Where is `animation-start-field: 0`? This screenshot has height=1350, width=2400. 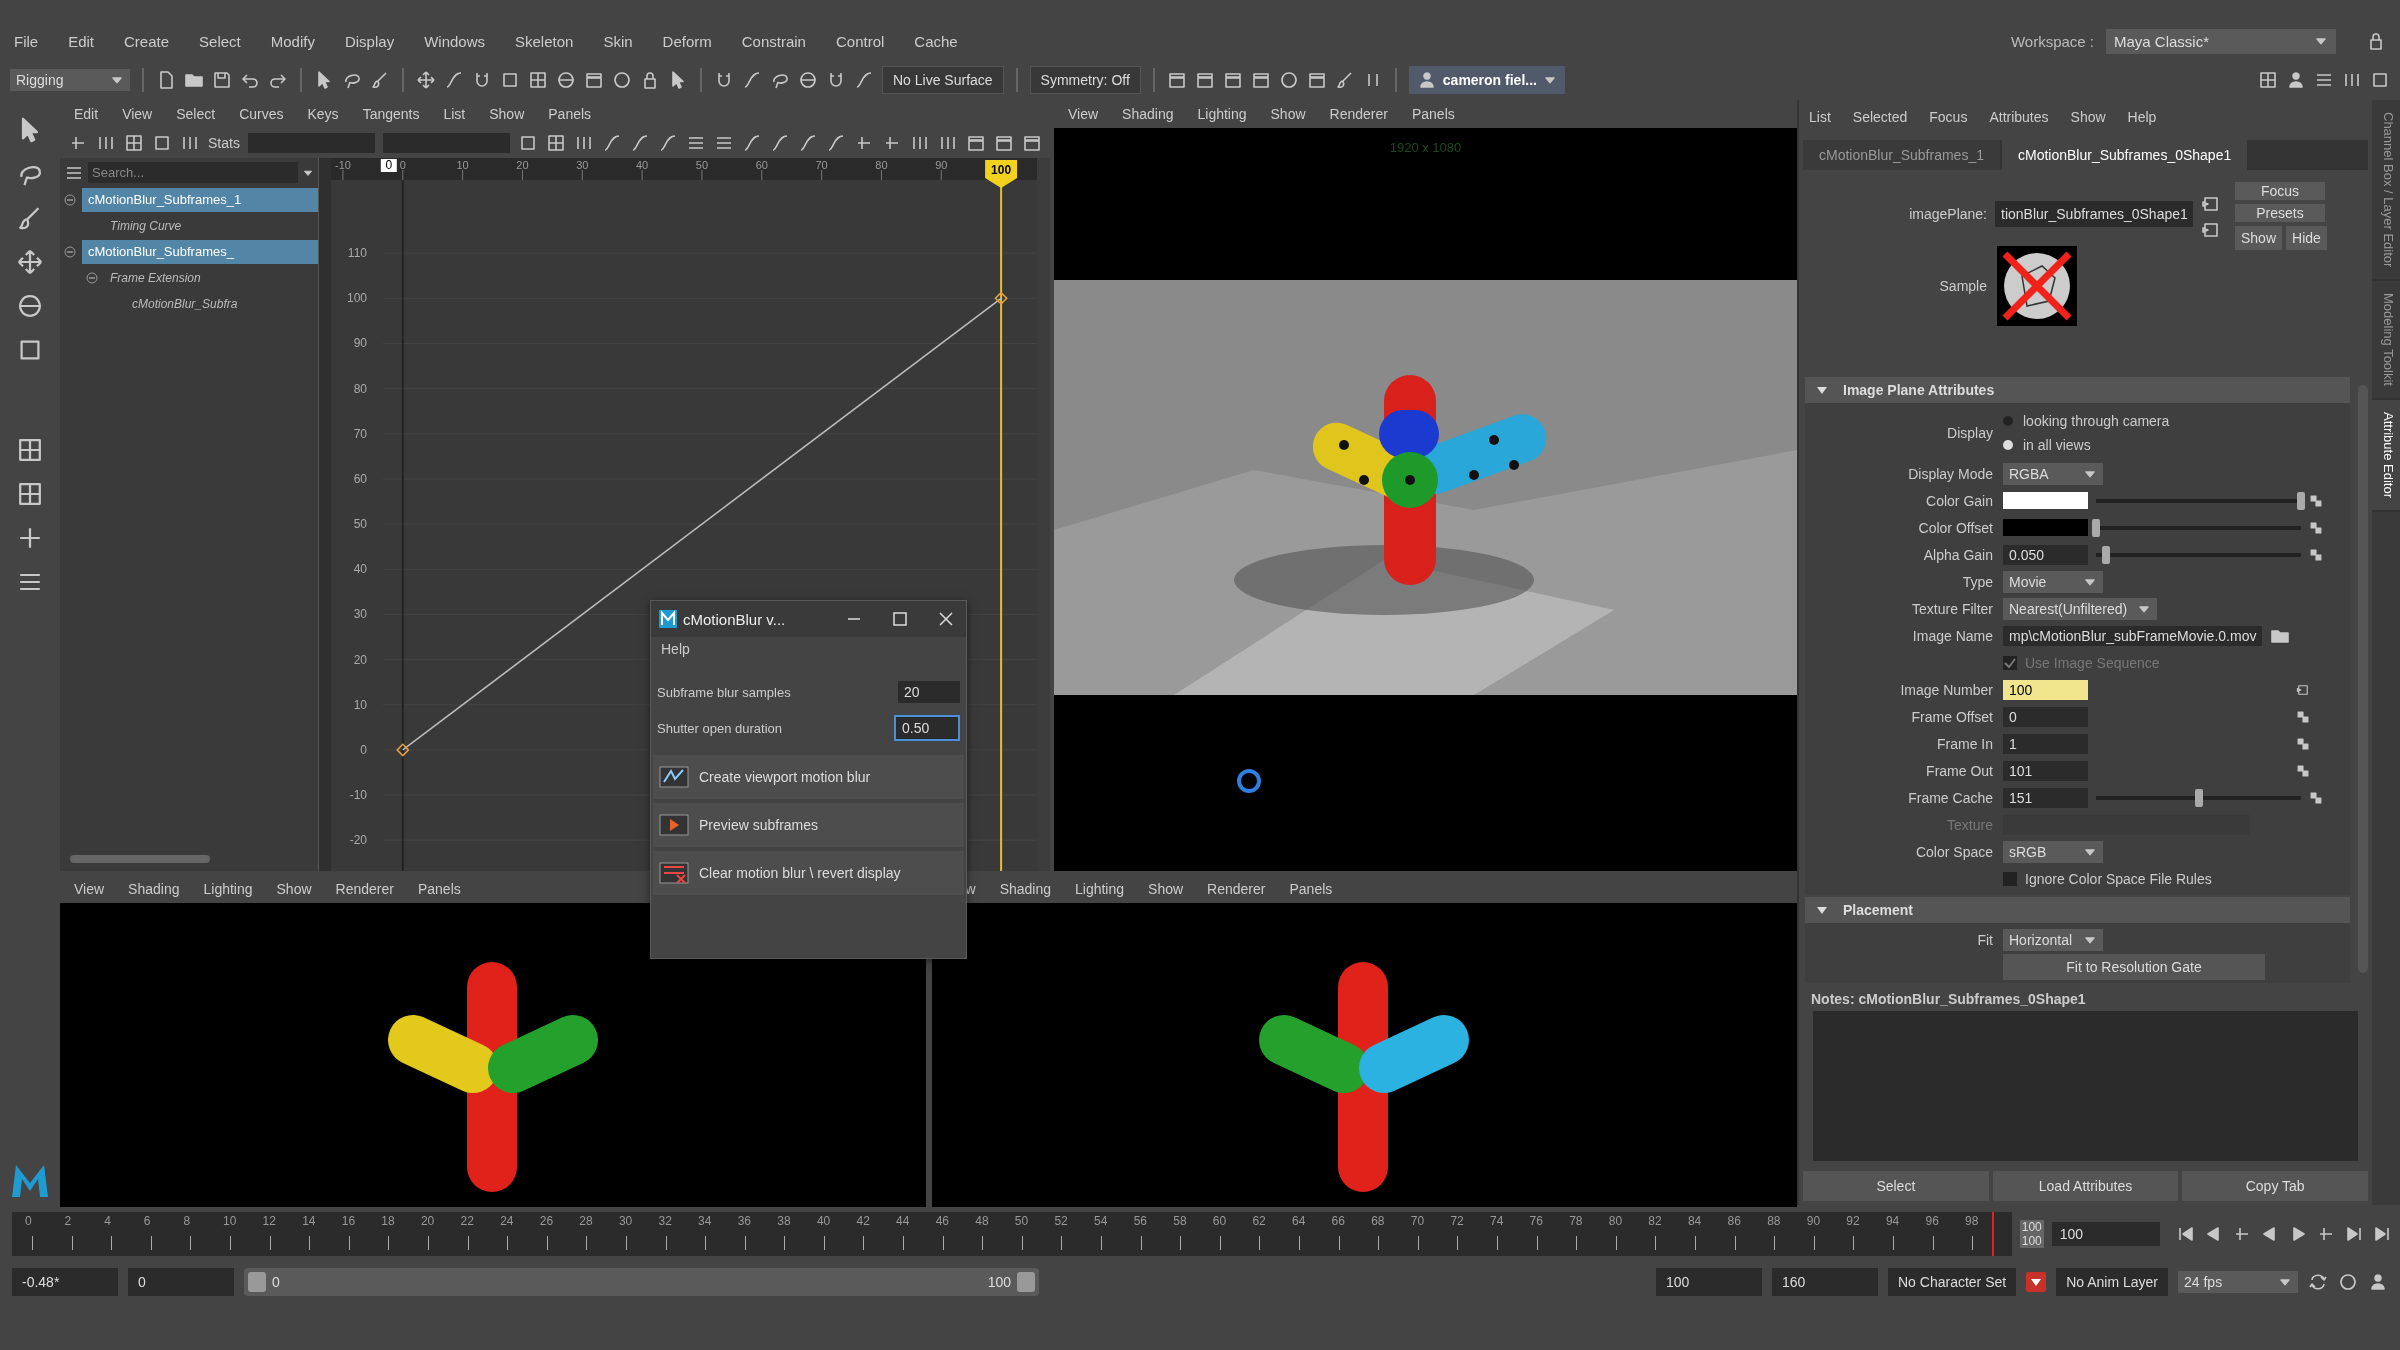 animation-start-field: 0 is located at coordinates (181, 1282).